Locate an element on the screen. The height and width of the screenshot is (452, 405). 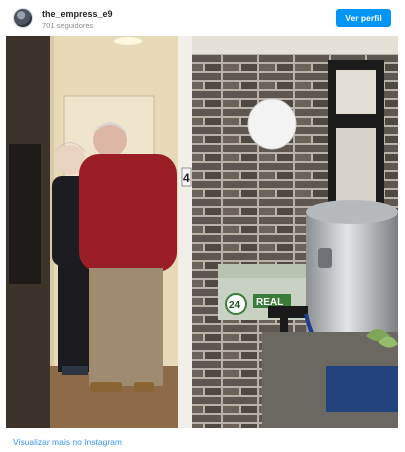
post-header: the_empress_e9 701 seguidores Ver perfil is located at coordinates (202, 18).